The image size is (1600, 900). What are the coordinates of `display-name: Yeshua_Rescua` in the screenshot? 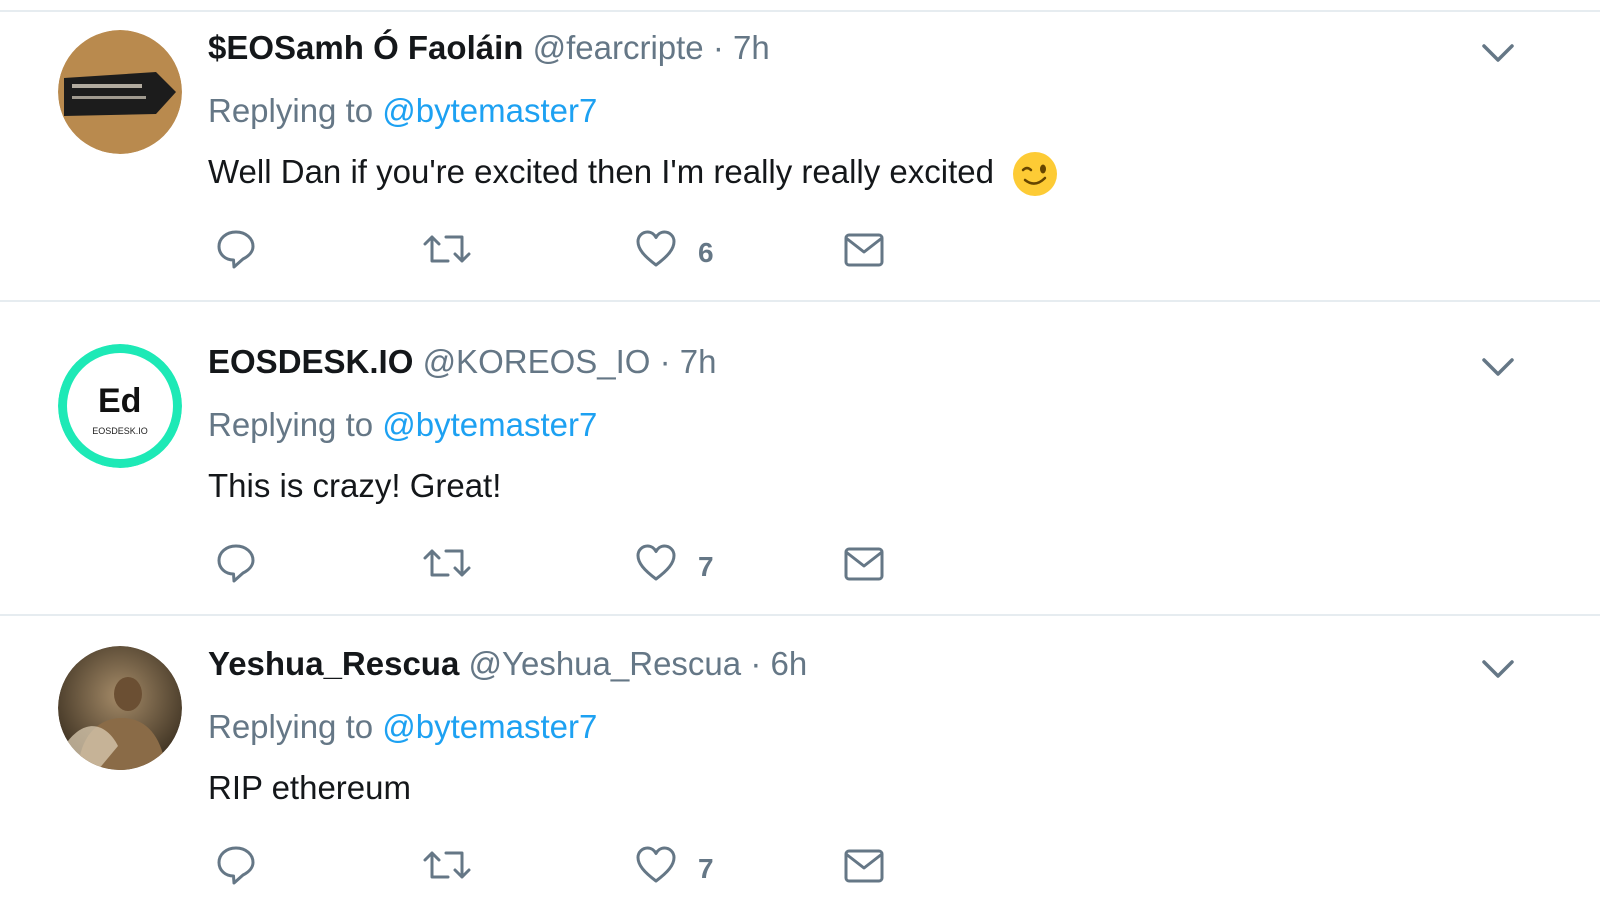 It's located at (333, 663).